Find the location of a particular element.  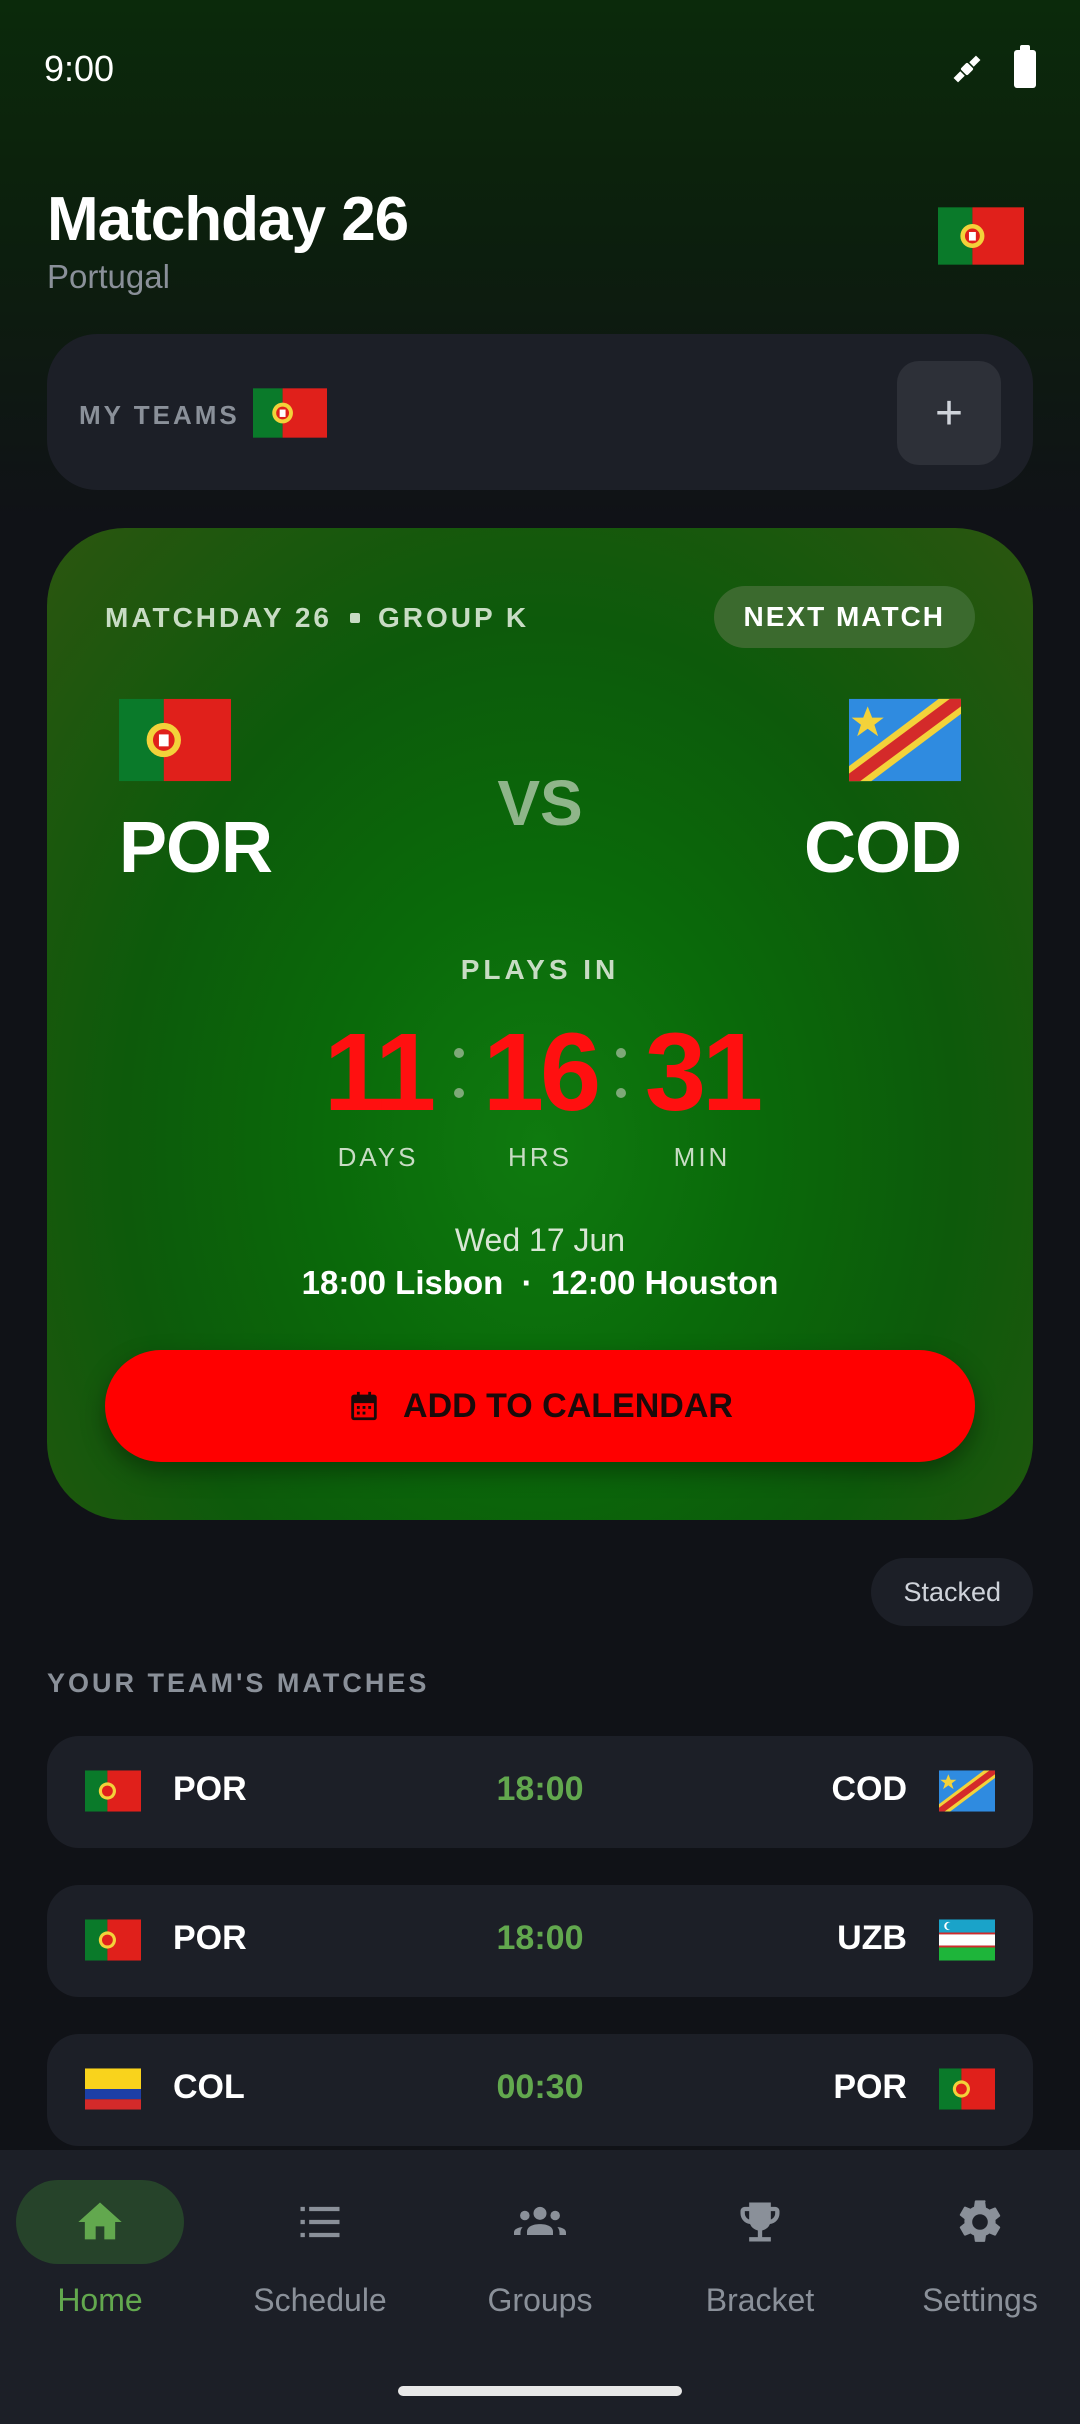

groups-icon is located at coordinates (540, 2220).